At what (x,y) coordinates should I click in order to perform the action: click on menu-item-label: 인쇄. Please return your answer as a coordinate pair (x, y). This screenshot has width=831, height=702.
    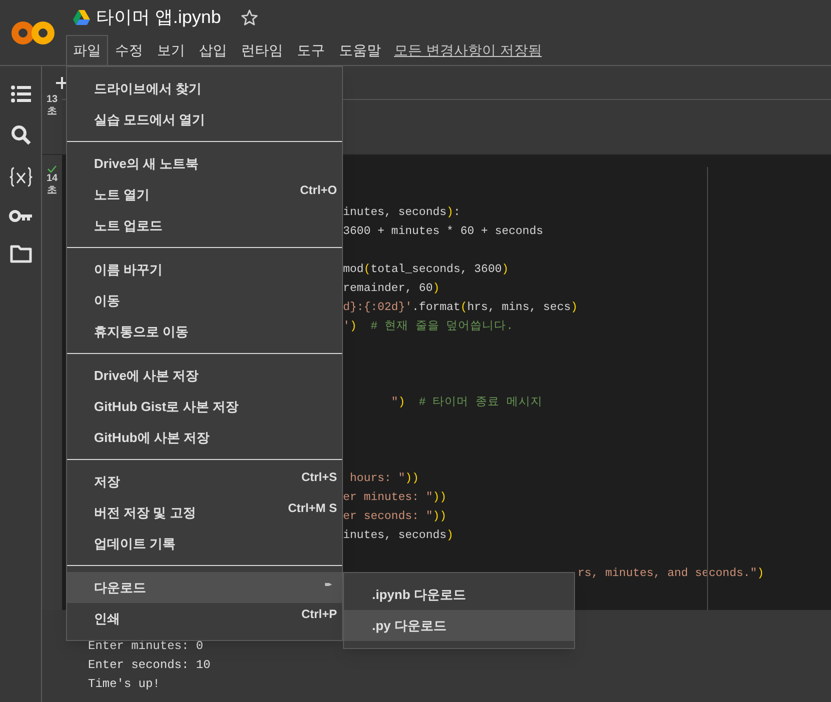
    Looking at the image, I should click on (107, 619).